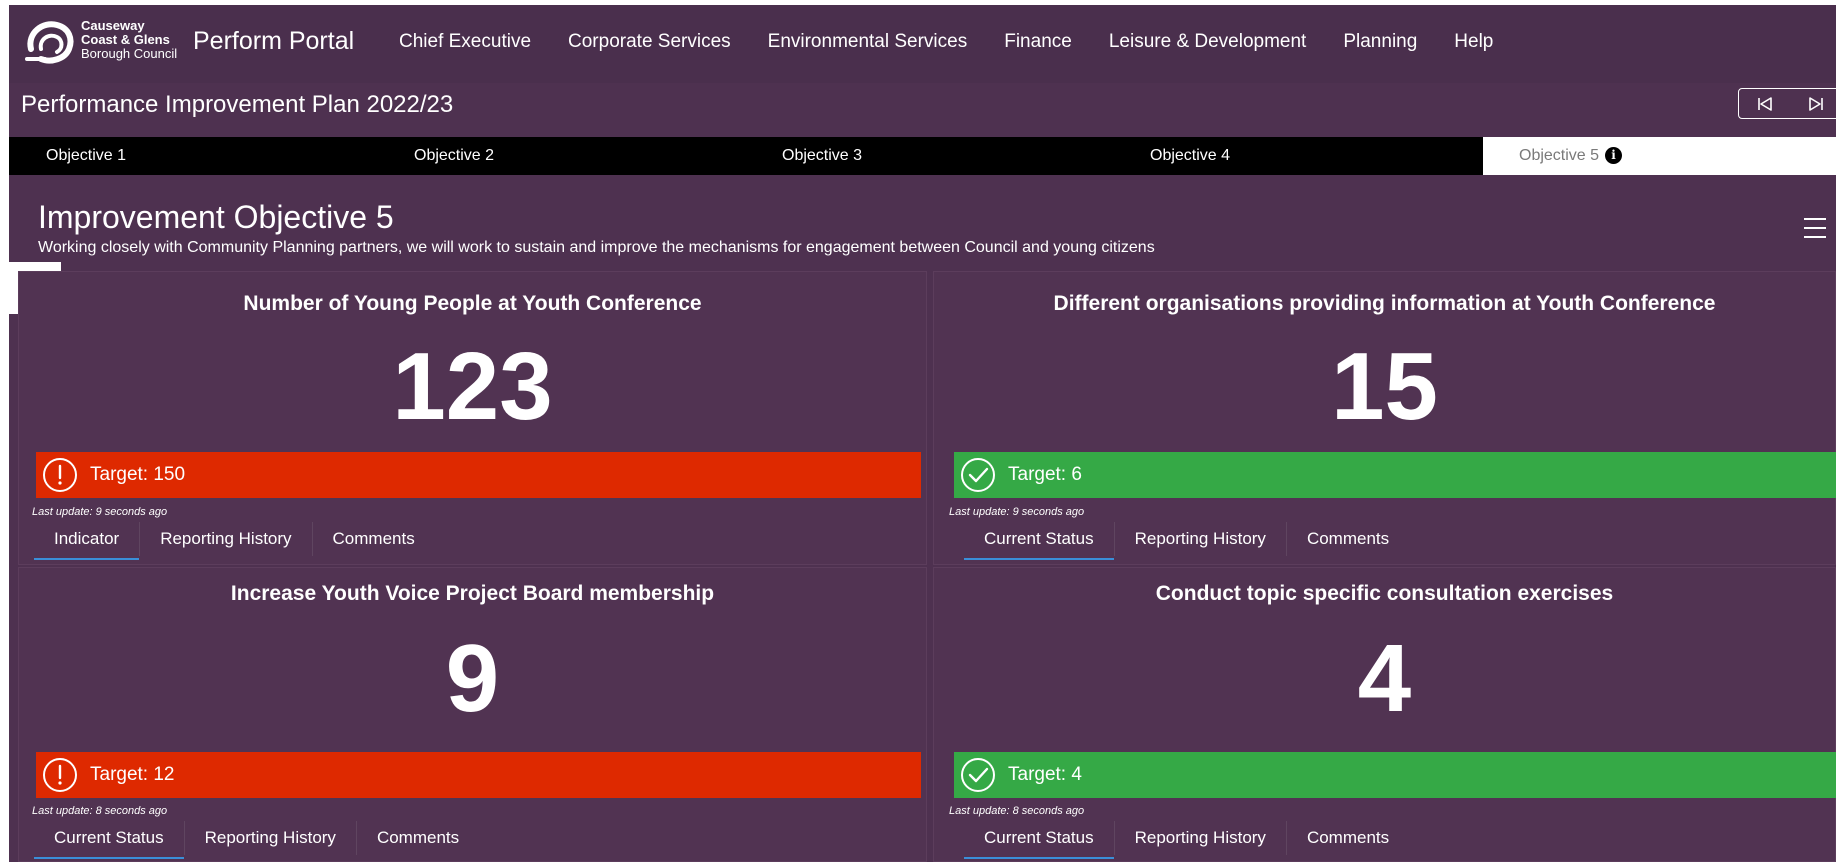 This screenshot has width=1836, height=862. I want to click on target-bar-ok: Target: 4, so click(1395, 775).